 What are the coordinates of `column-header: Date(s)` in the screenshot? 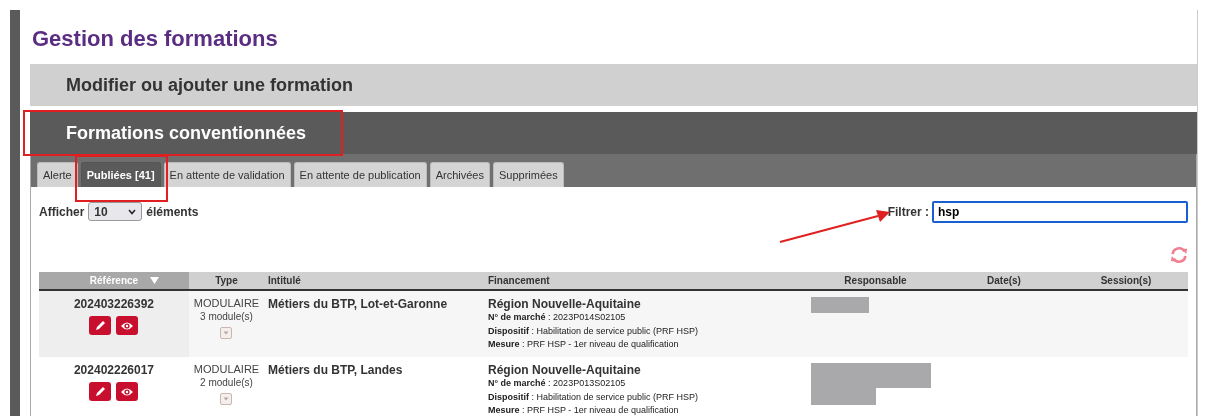 It's located at (1004, 281).